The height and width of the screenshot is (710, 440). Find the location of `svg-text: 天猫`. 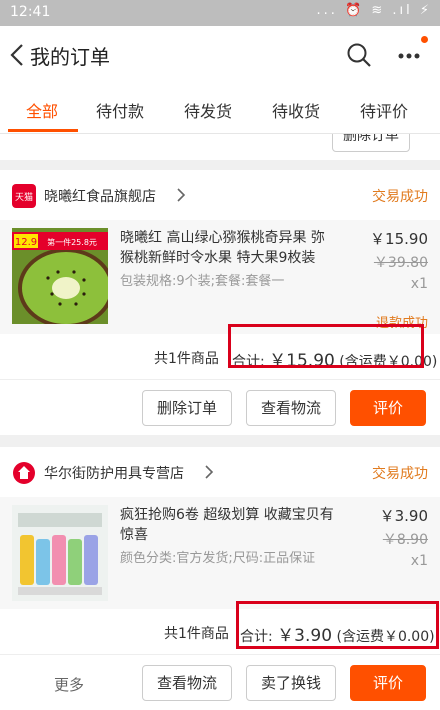

svg-text: 天猫 is located at coordinates (24, 197).